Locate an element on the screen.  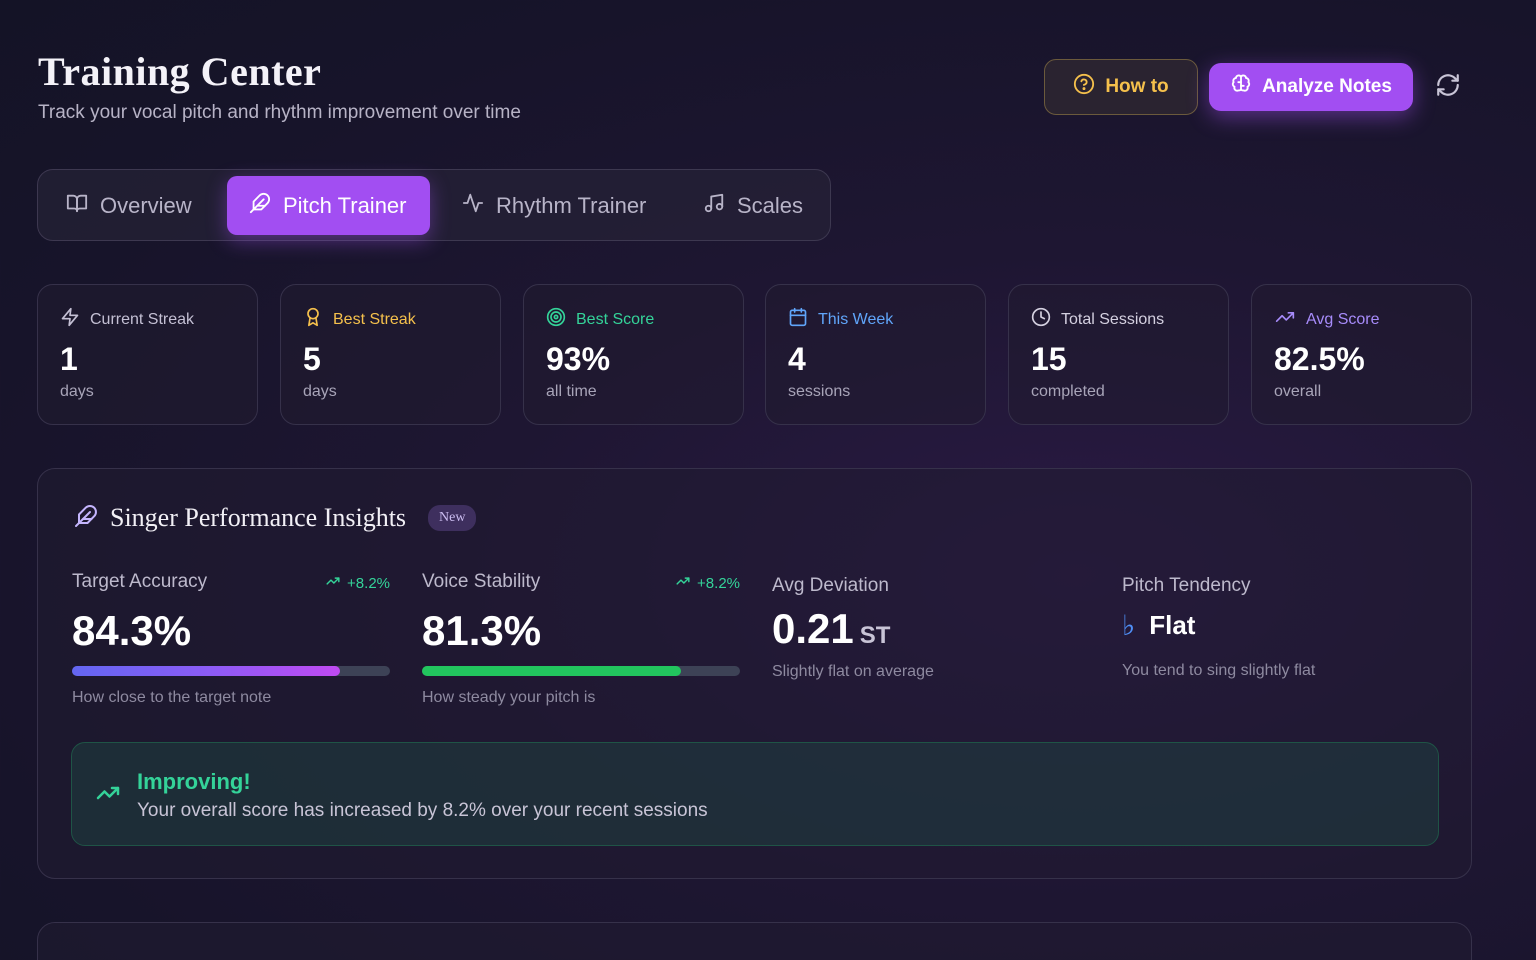
stat-label: Best Streak is located at coordinates (374, 319).